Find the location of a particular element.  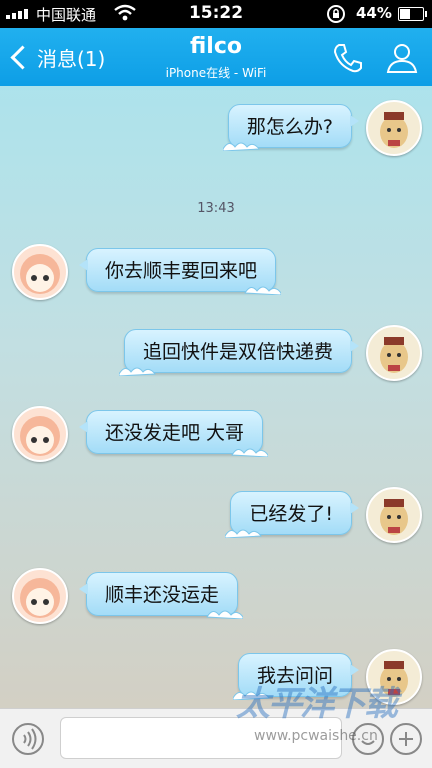

message-text: 追回快件是双倍快递费 is located at coordinates (237, 352).